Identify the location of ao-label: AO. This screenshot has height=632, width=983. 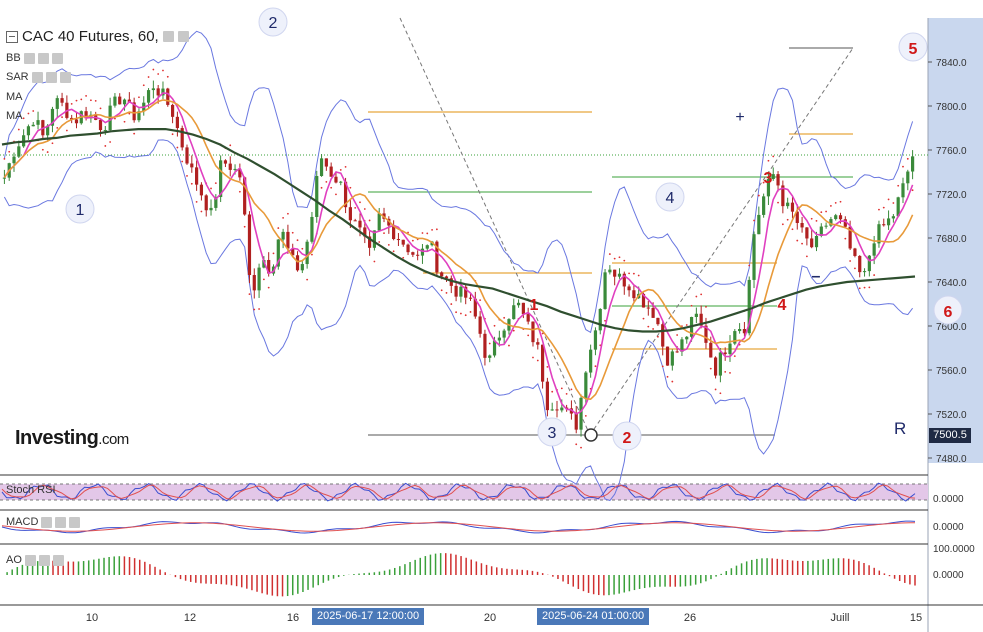
(35, 560).